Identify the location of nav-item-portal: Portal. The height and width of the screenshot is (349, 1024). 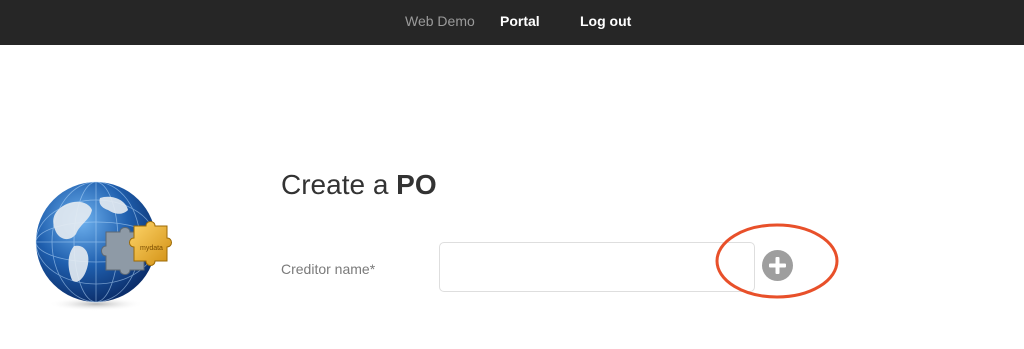
(520, 21).